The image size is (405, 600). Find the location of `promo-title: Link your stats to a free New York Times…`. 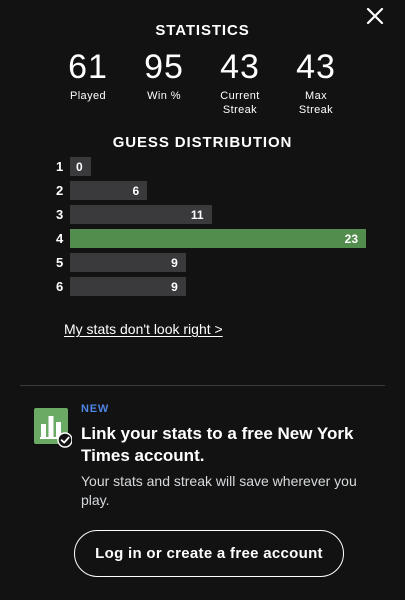

promo-title: Link your stats to a free New York Times… is located at coordinates (217, 444).